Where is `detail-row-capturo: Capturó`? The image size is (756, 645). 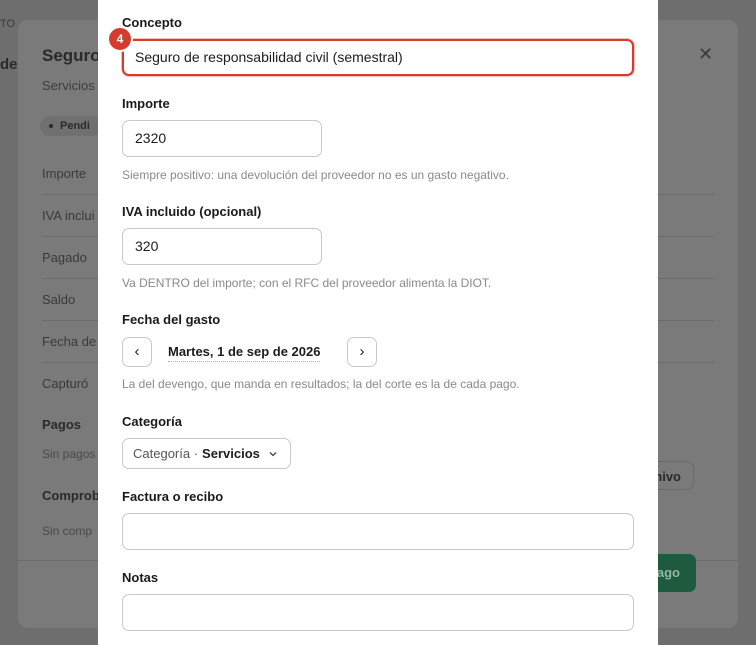
detail-row-capturo: Capturó is located at coordinates (65, 383).